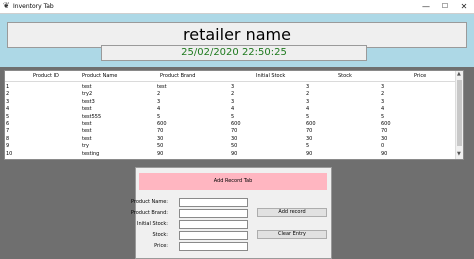 The height and width of the screenshot is (259, 474). I want to click on clear-entry-button: Clear Entry, so click(292, 234).